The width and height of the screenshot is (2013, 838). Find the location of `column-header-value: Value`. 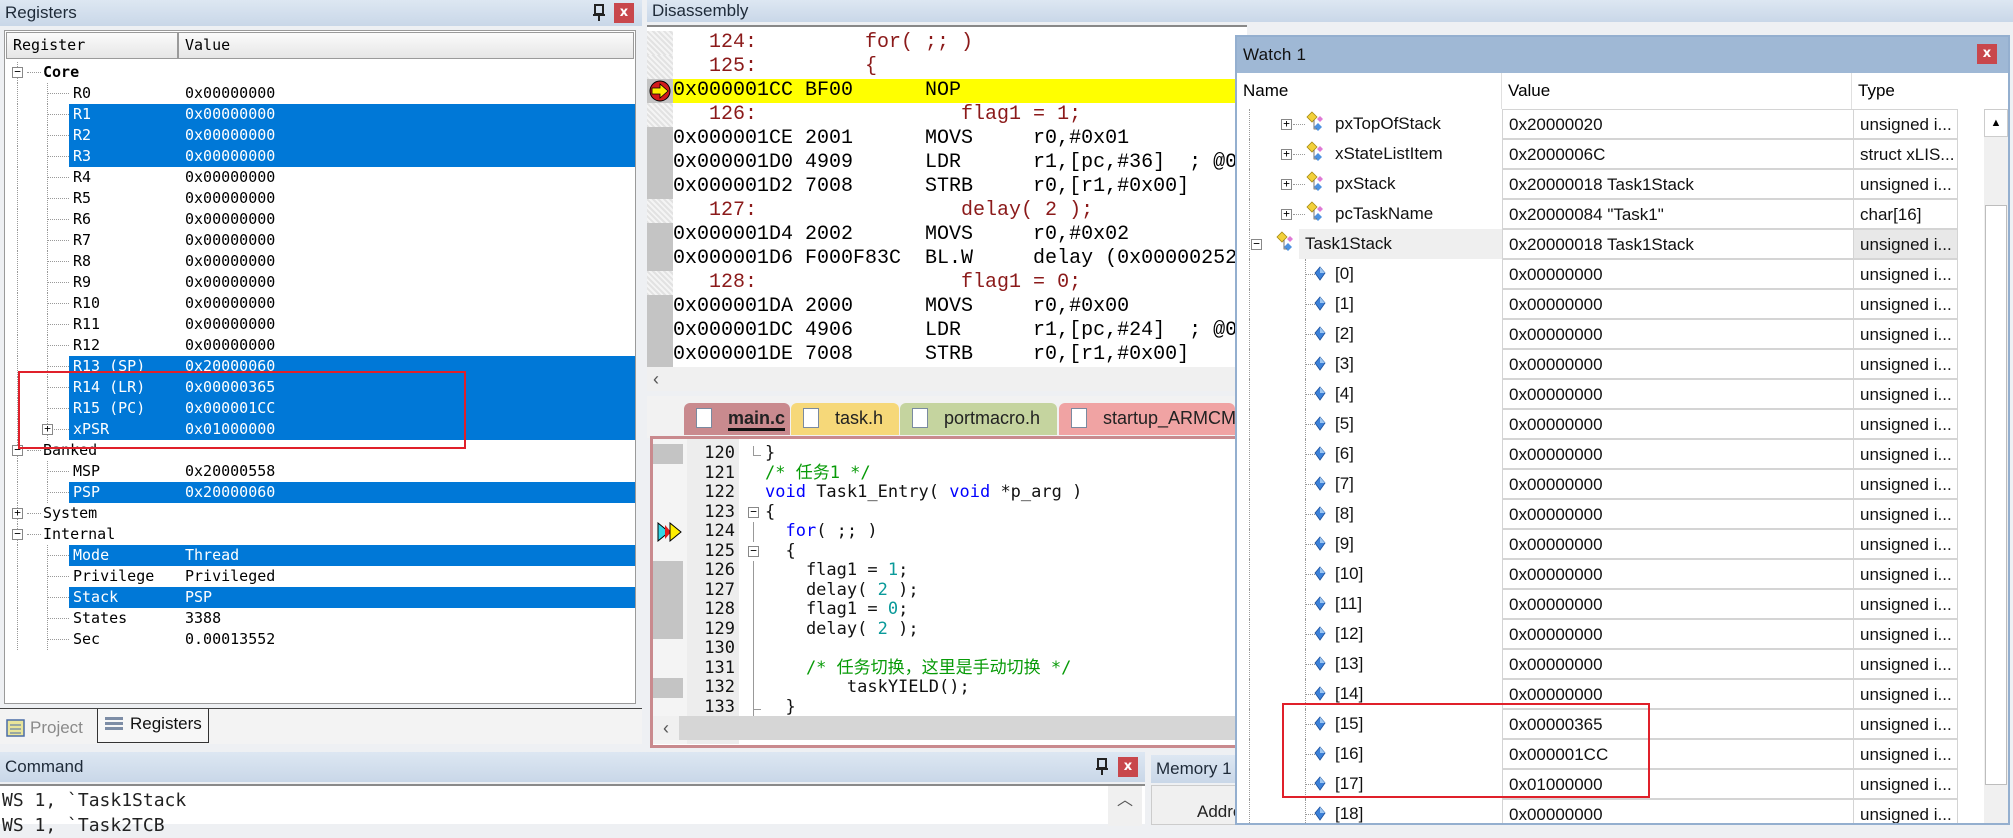

column-header-value: Value is located at coordinates (406, 45).